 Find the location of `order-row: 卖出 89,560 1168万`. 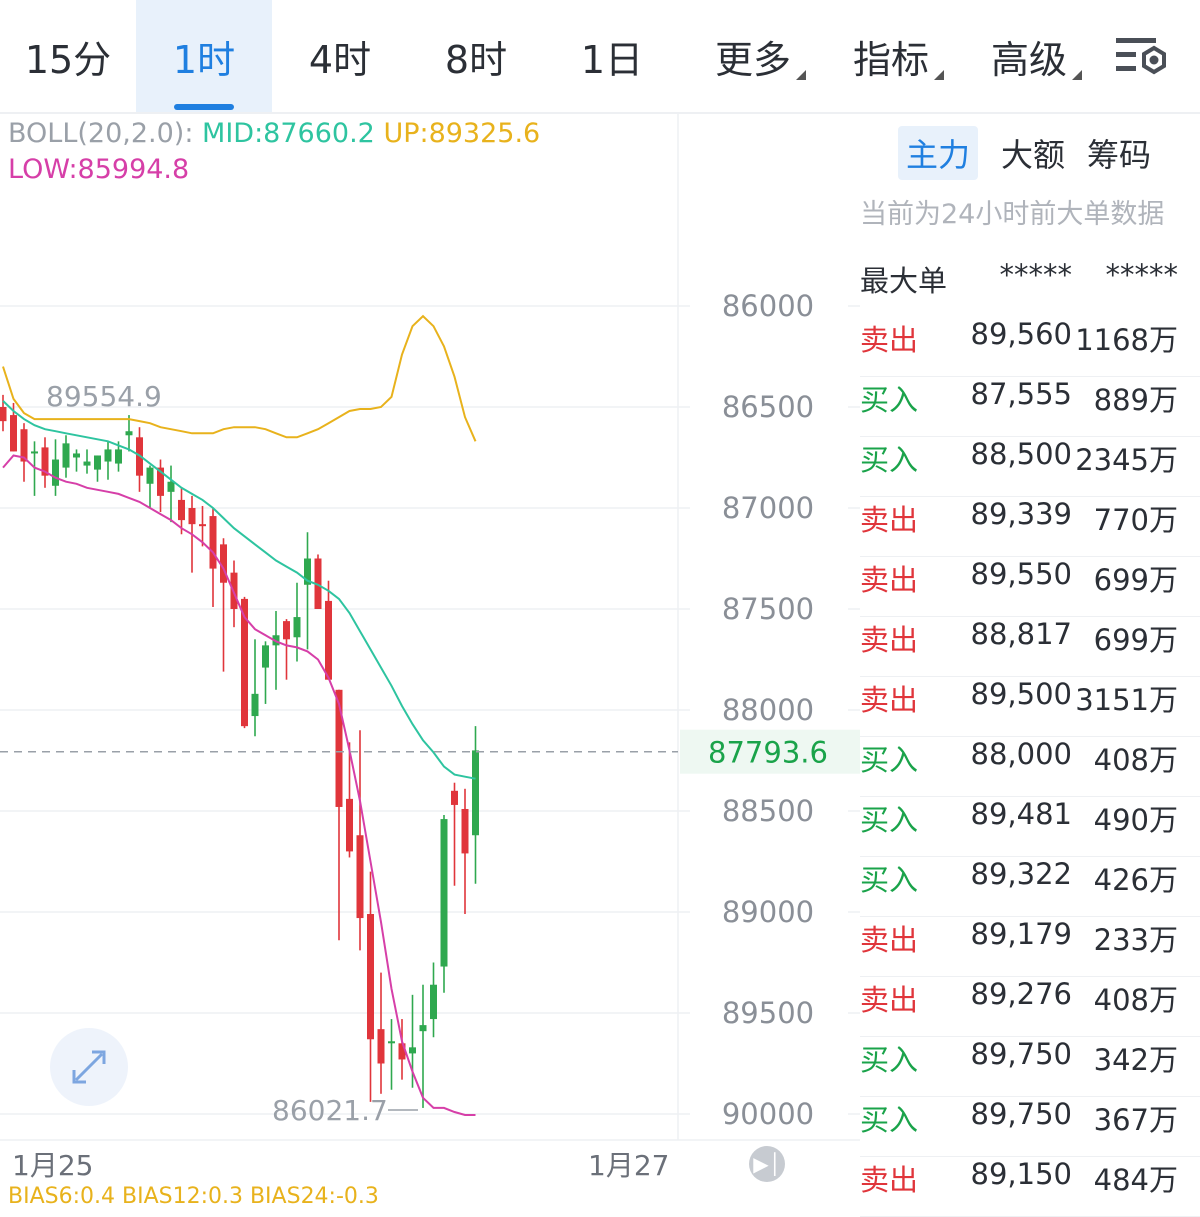

order-row: 卖出 89,560 1168万 is located at coordinates (1030, 347).